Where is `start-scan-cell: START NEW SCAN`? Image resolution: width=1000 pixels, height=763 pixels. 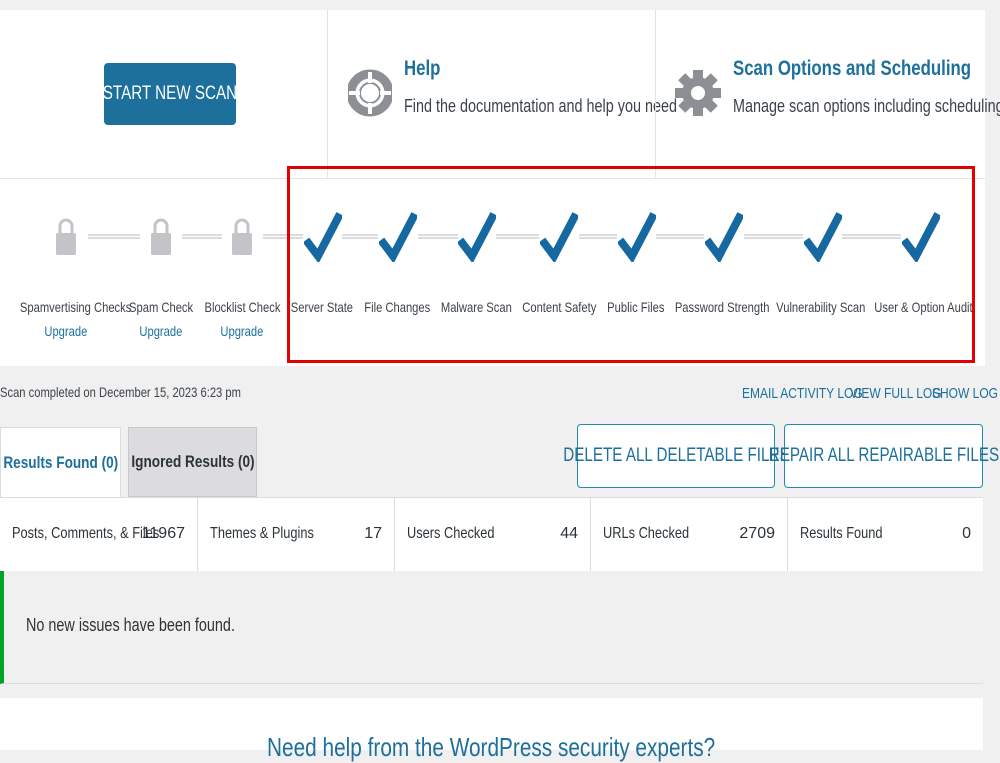 start-scan-cell: START NEW SCAN is located at coordinates (163, 94).